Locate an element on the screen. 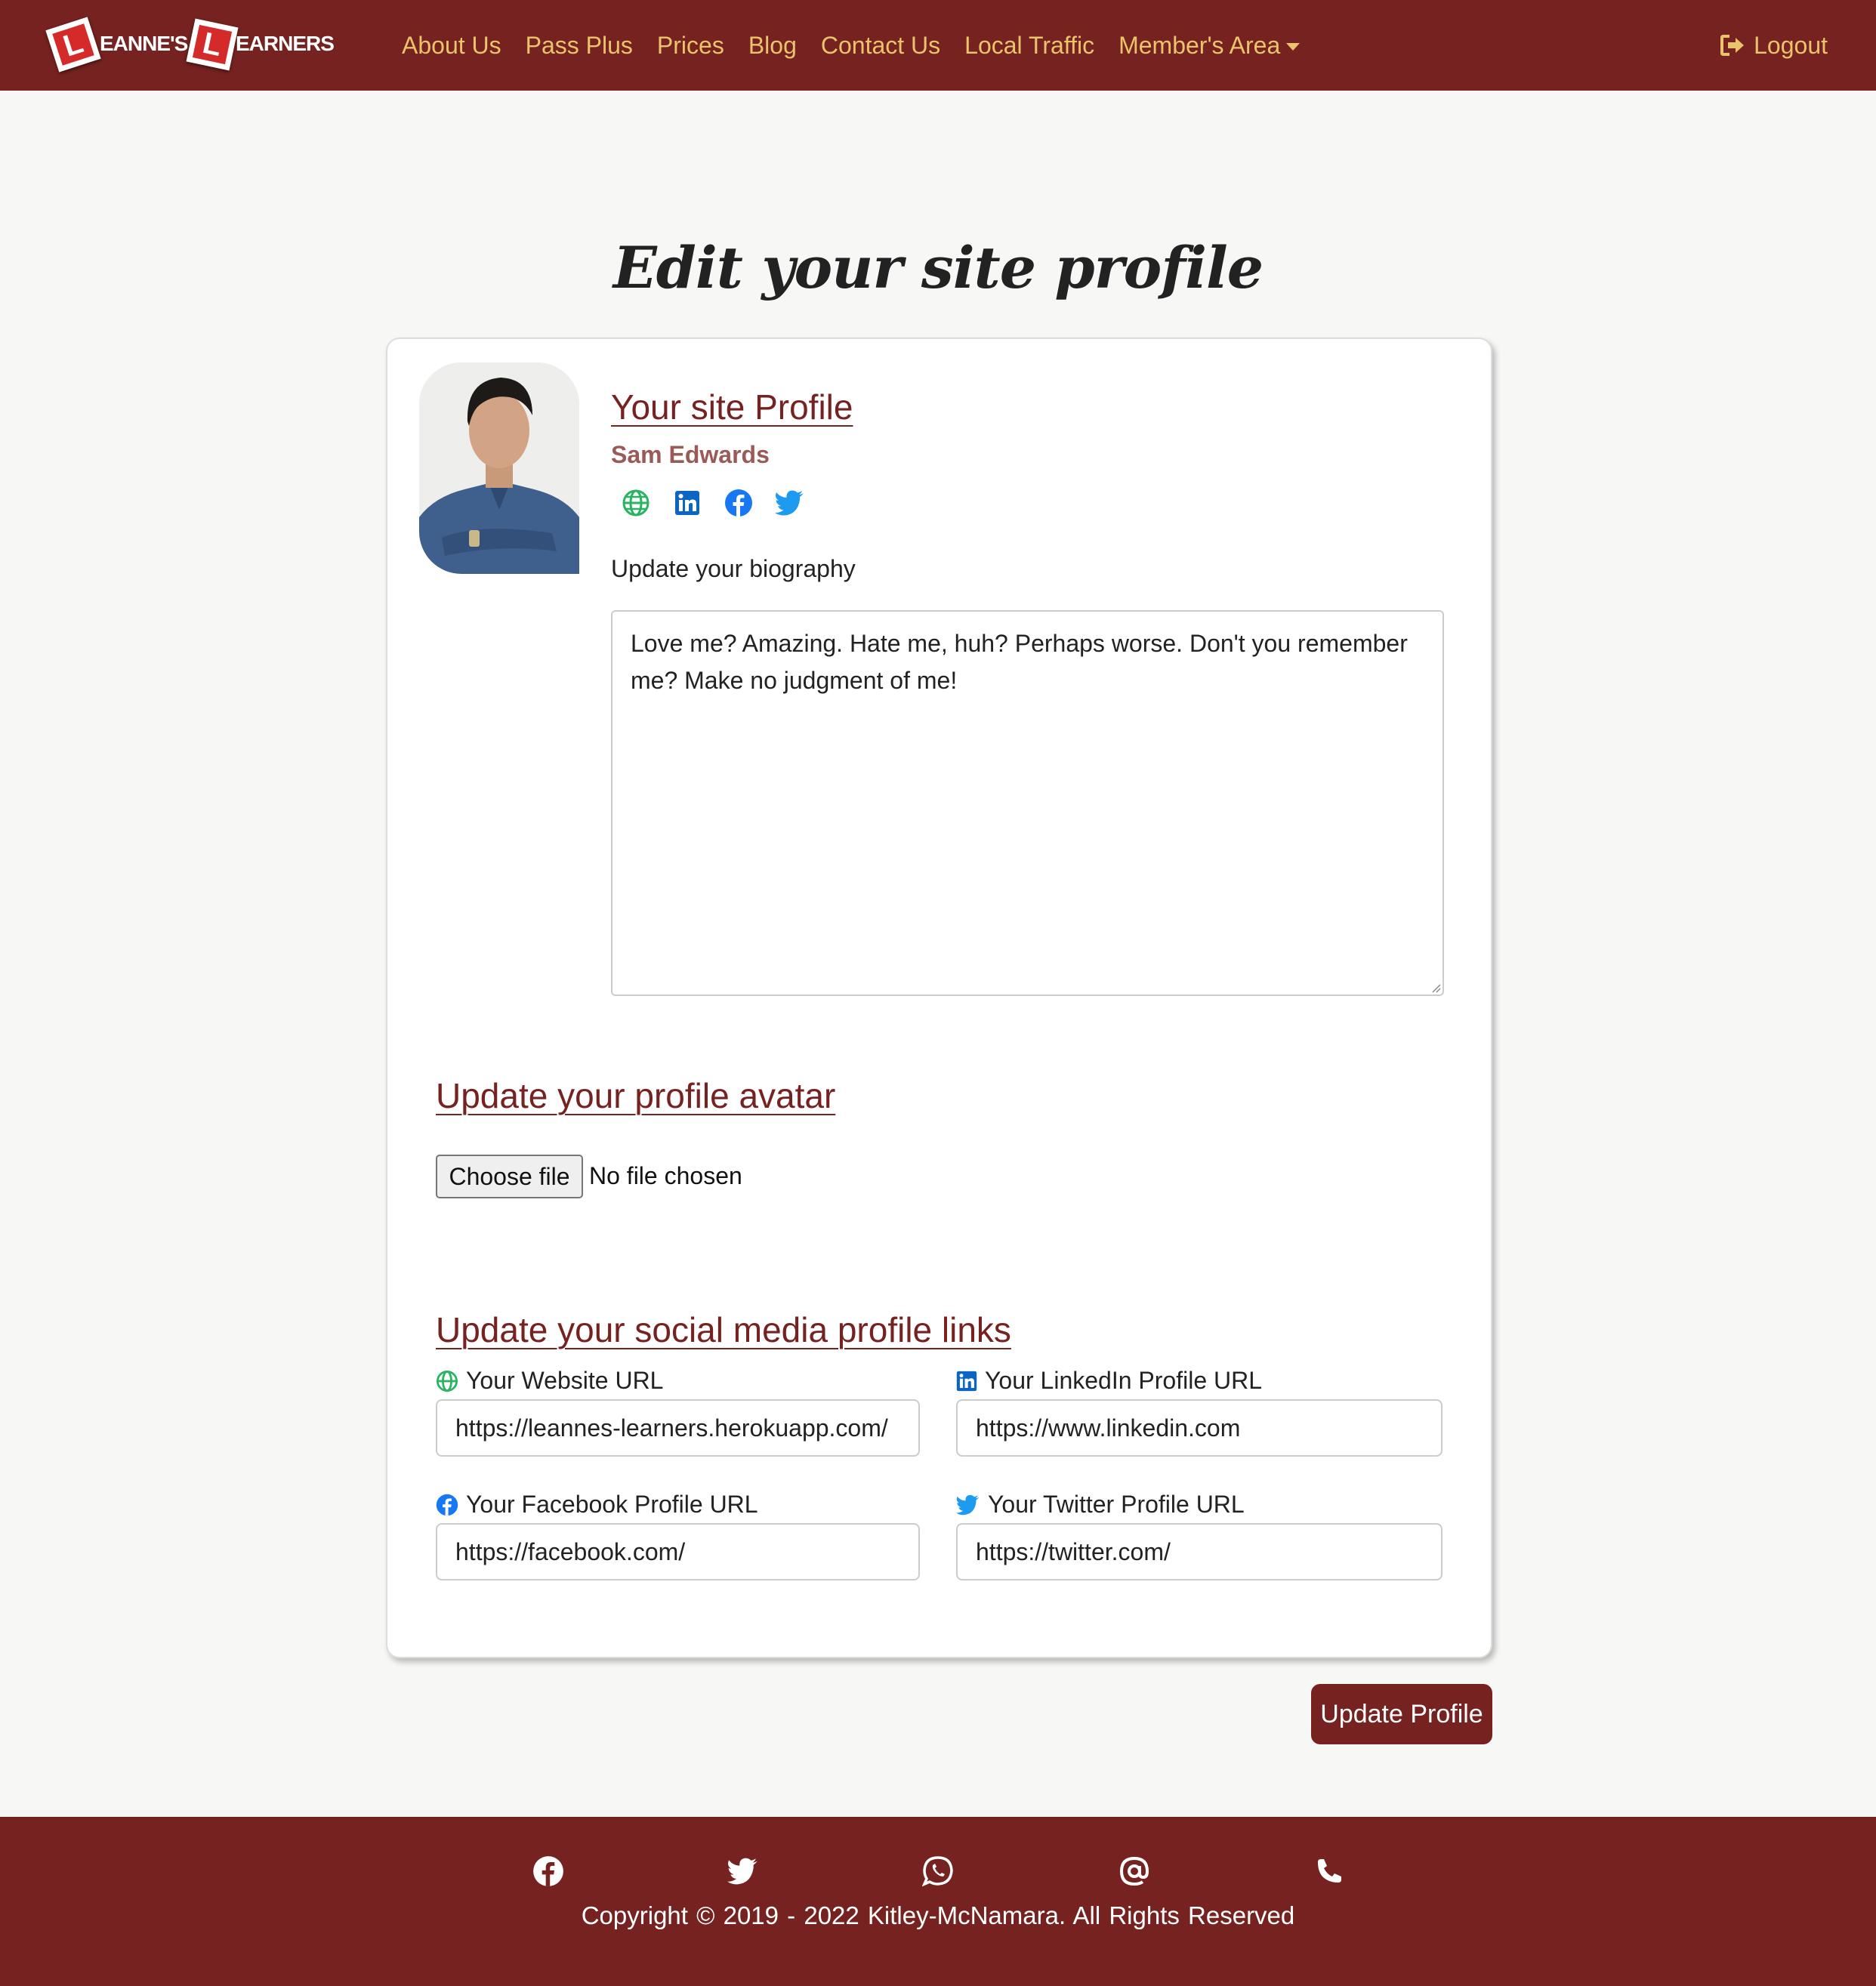 The height and width of the screenshot is (1986, 1876). nav-local-traffic: Local Traffic is located at coordinates (1029, 46).